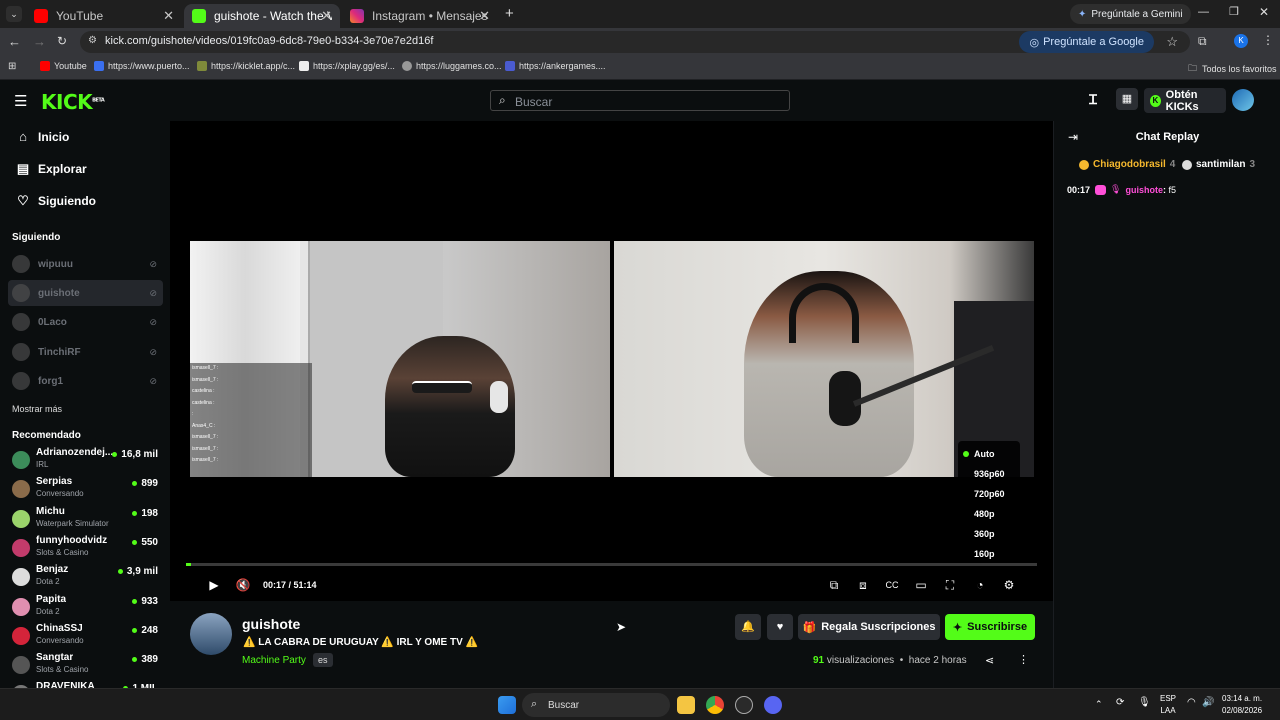 The image size is (1280, 720). Describe the element at coordinates (51, 169) in the screenshot. I see `nav-explore: ▤ Explorar` at that location.